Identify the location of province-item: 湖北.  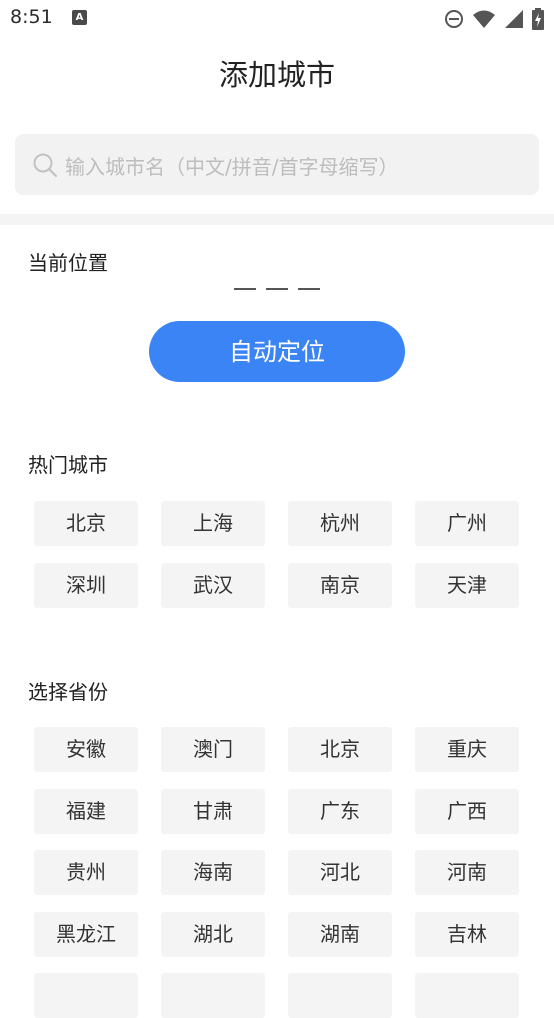
(213, 934).